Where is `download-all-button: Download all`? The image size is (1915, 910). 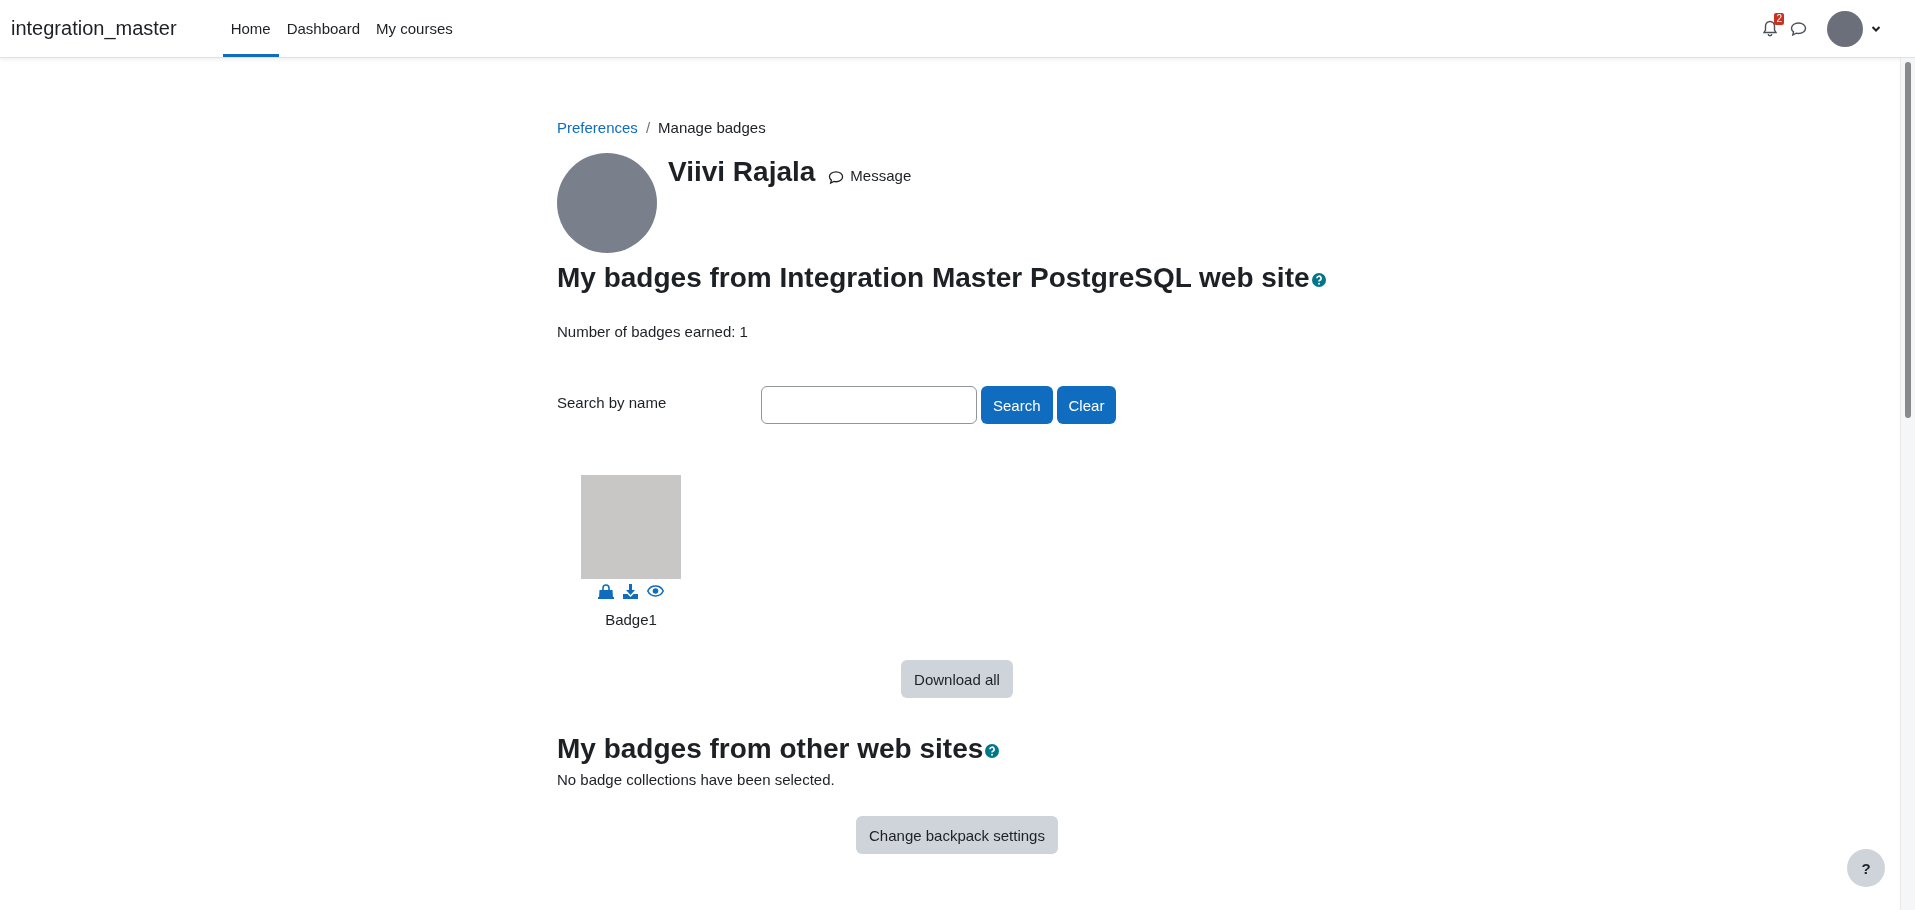
download-all-button: Download all is located at coordinates (957, 679).